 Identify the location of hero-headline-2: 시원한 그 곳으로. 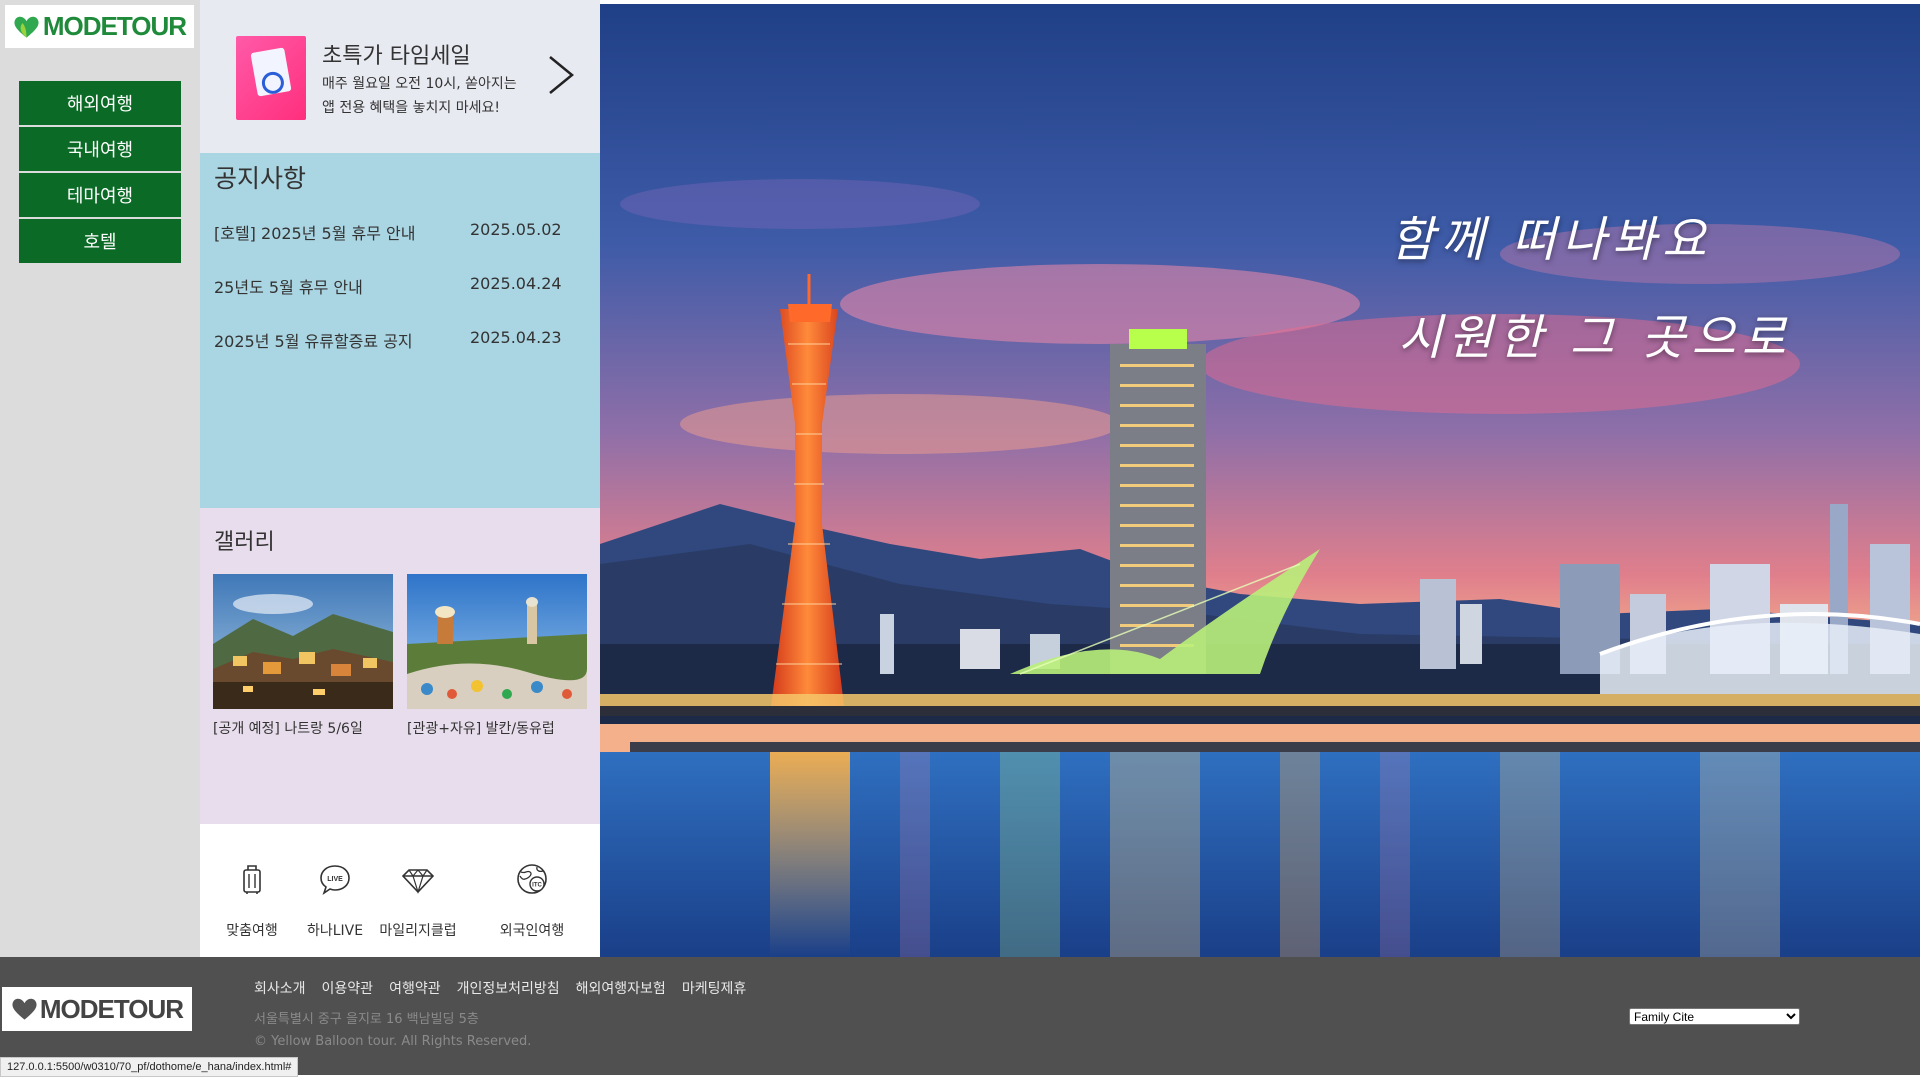
(1595, 338).